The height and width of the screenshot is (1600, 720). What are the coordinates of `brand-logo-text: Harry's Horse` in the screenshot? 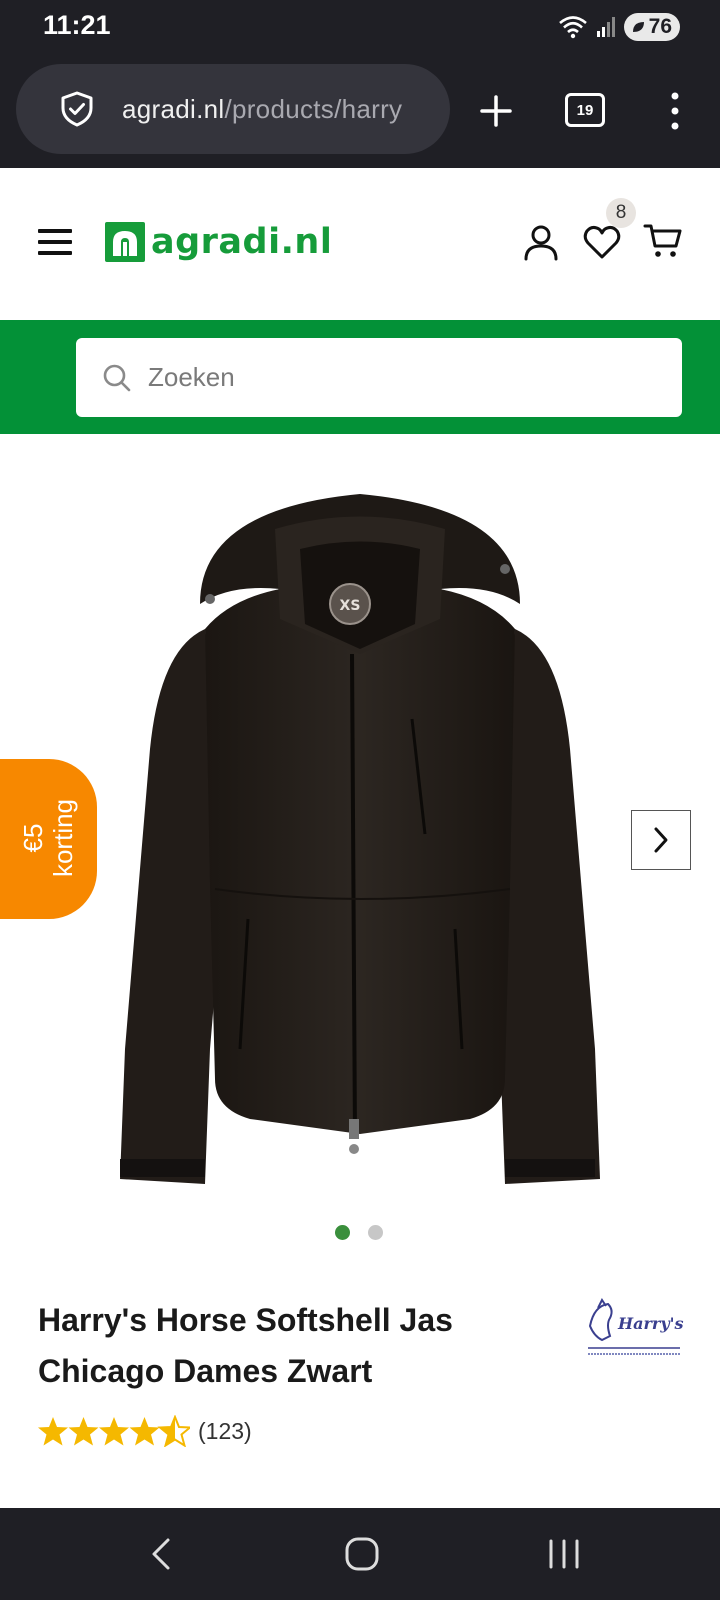 It's located at (650, 1323).